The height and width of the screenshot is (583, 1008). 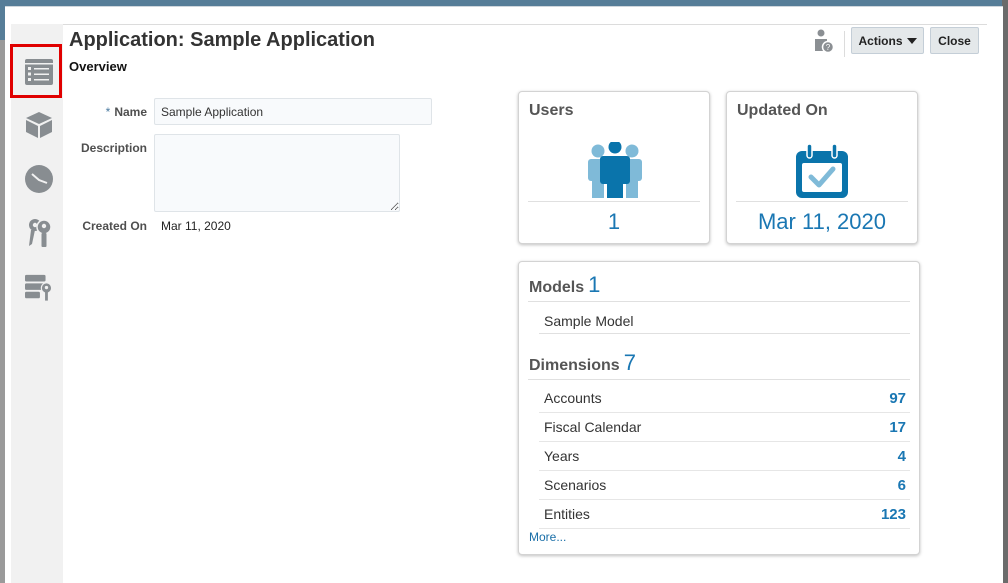 I want to click on dimension-count: 123, so click(x=893, y=514).